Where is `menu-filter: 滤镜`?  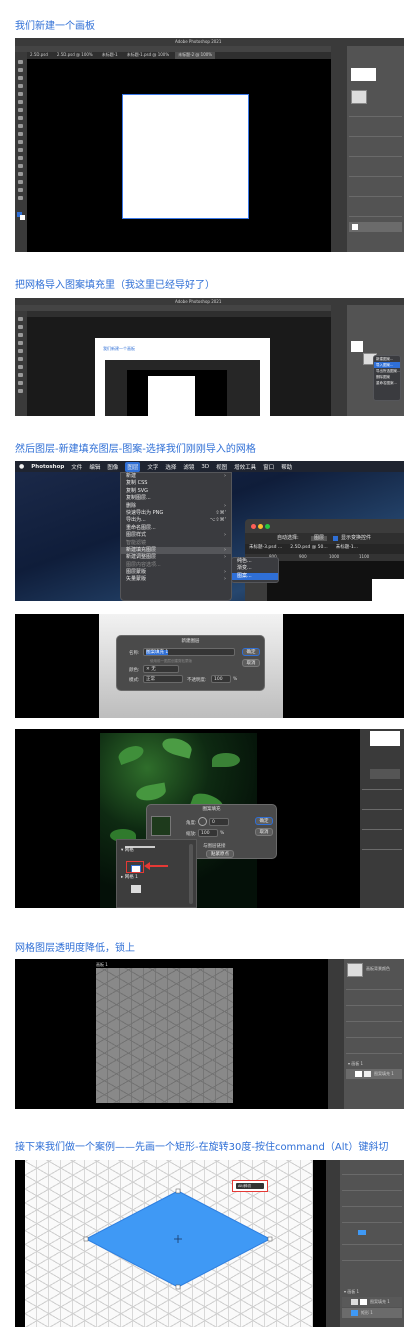 menu-filter: 滤镜 is located at coordinates (188, 467).